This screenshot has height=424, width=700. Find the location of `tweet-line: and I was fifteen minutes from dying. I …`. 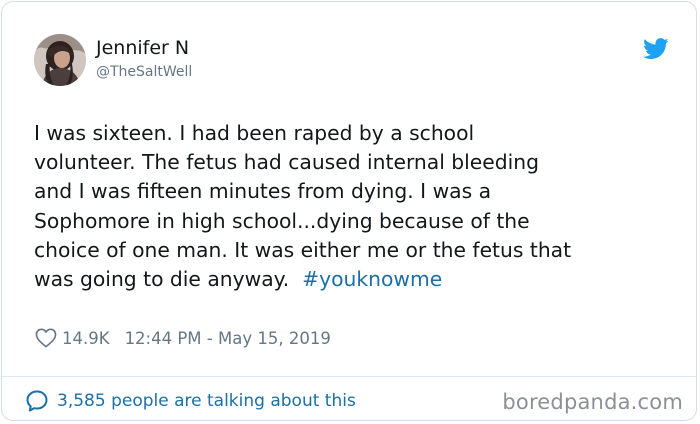

tweet-line: and I was fifteen minutes from dying. I … is located at coordinates (263, 191).